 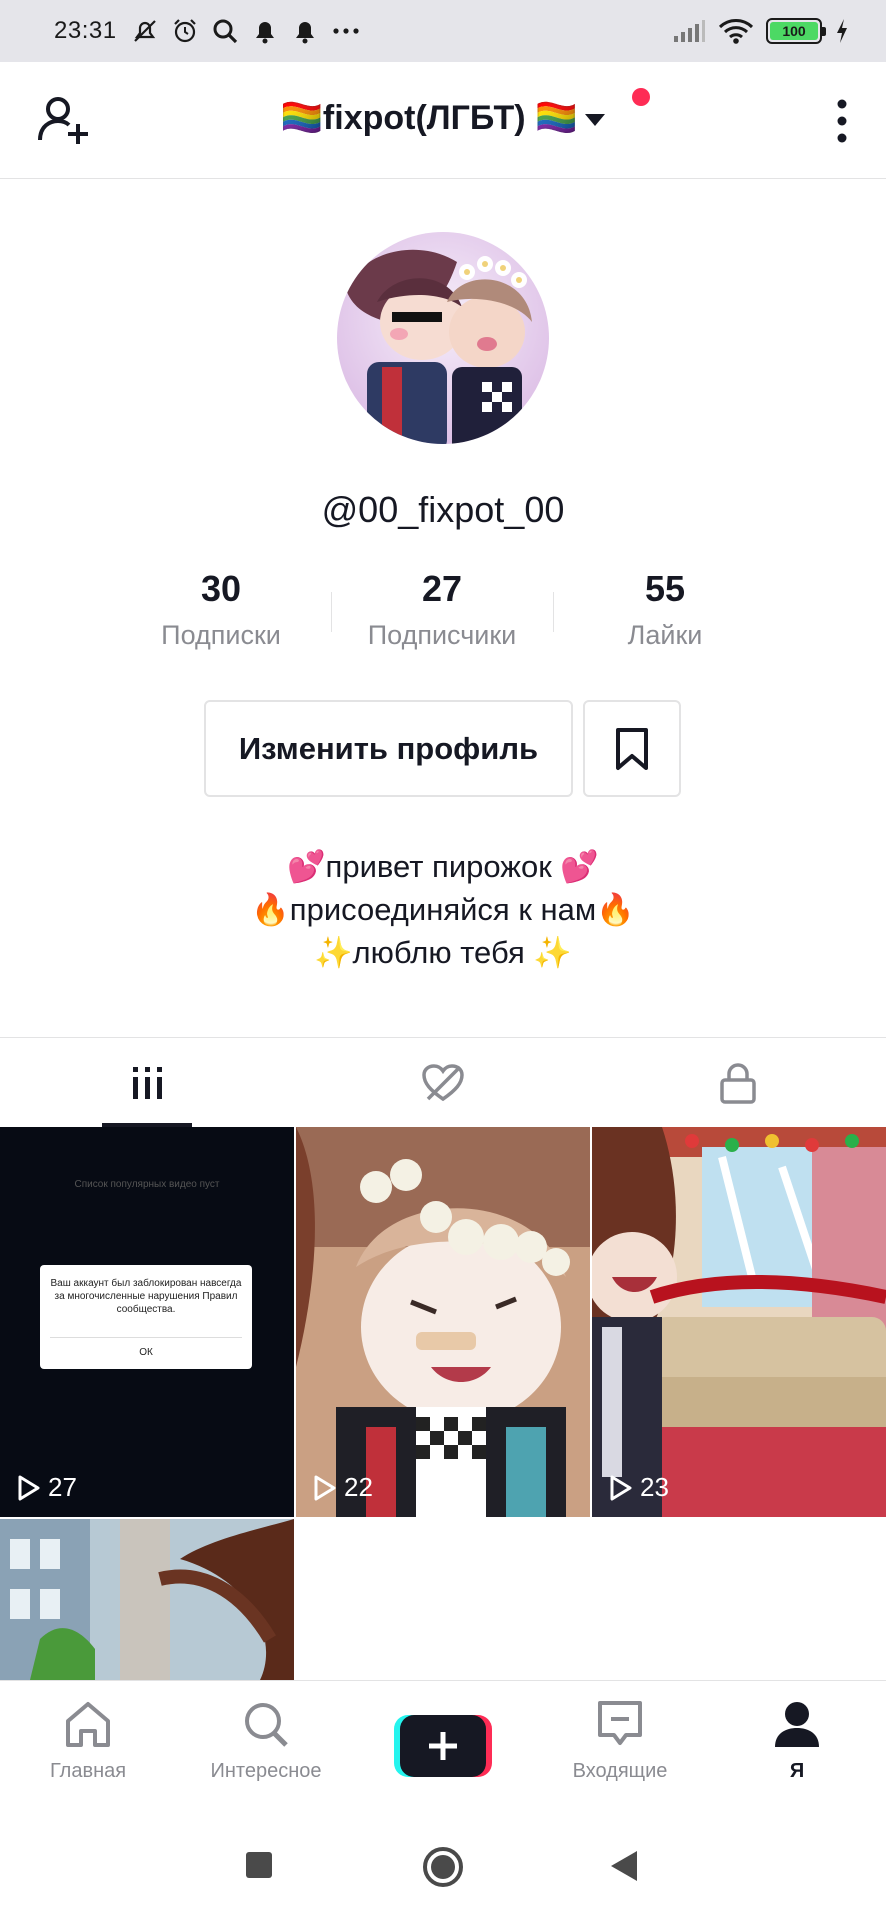 What do you see at coordinates (147, 1184) in the screenshot?
I see `empty-list-text: Список популярных видео пуст` at bounding box center [147, 1184].